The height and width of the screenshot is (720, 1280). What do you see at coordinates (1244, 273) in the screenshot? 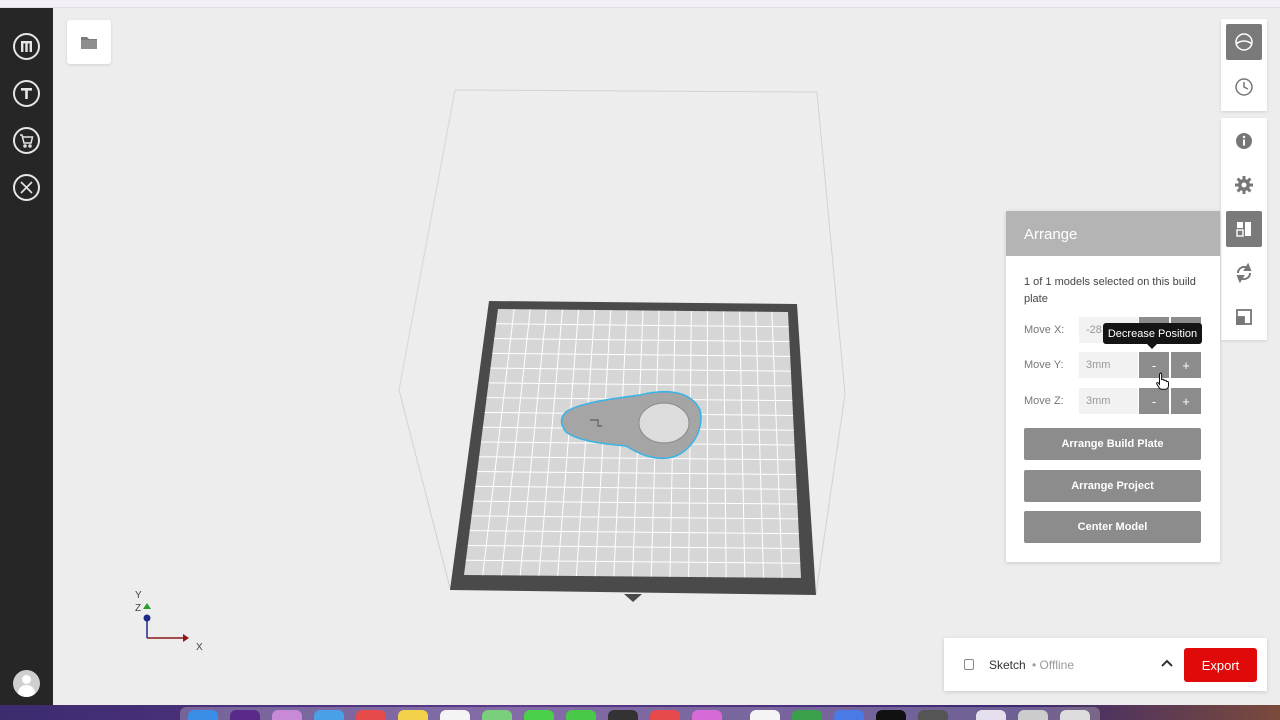
I see `rotate-icon` at bounding box center [1244, 273].